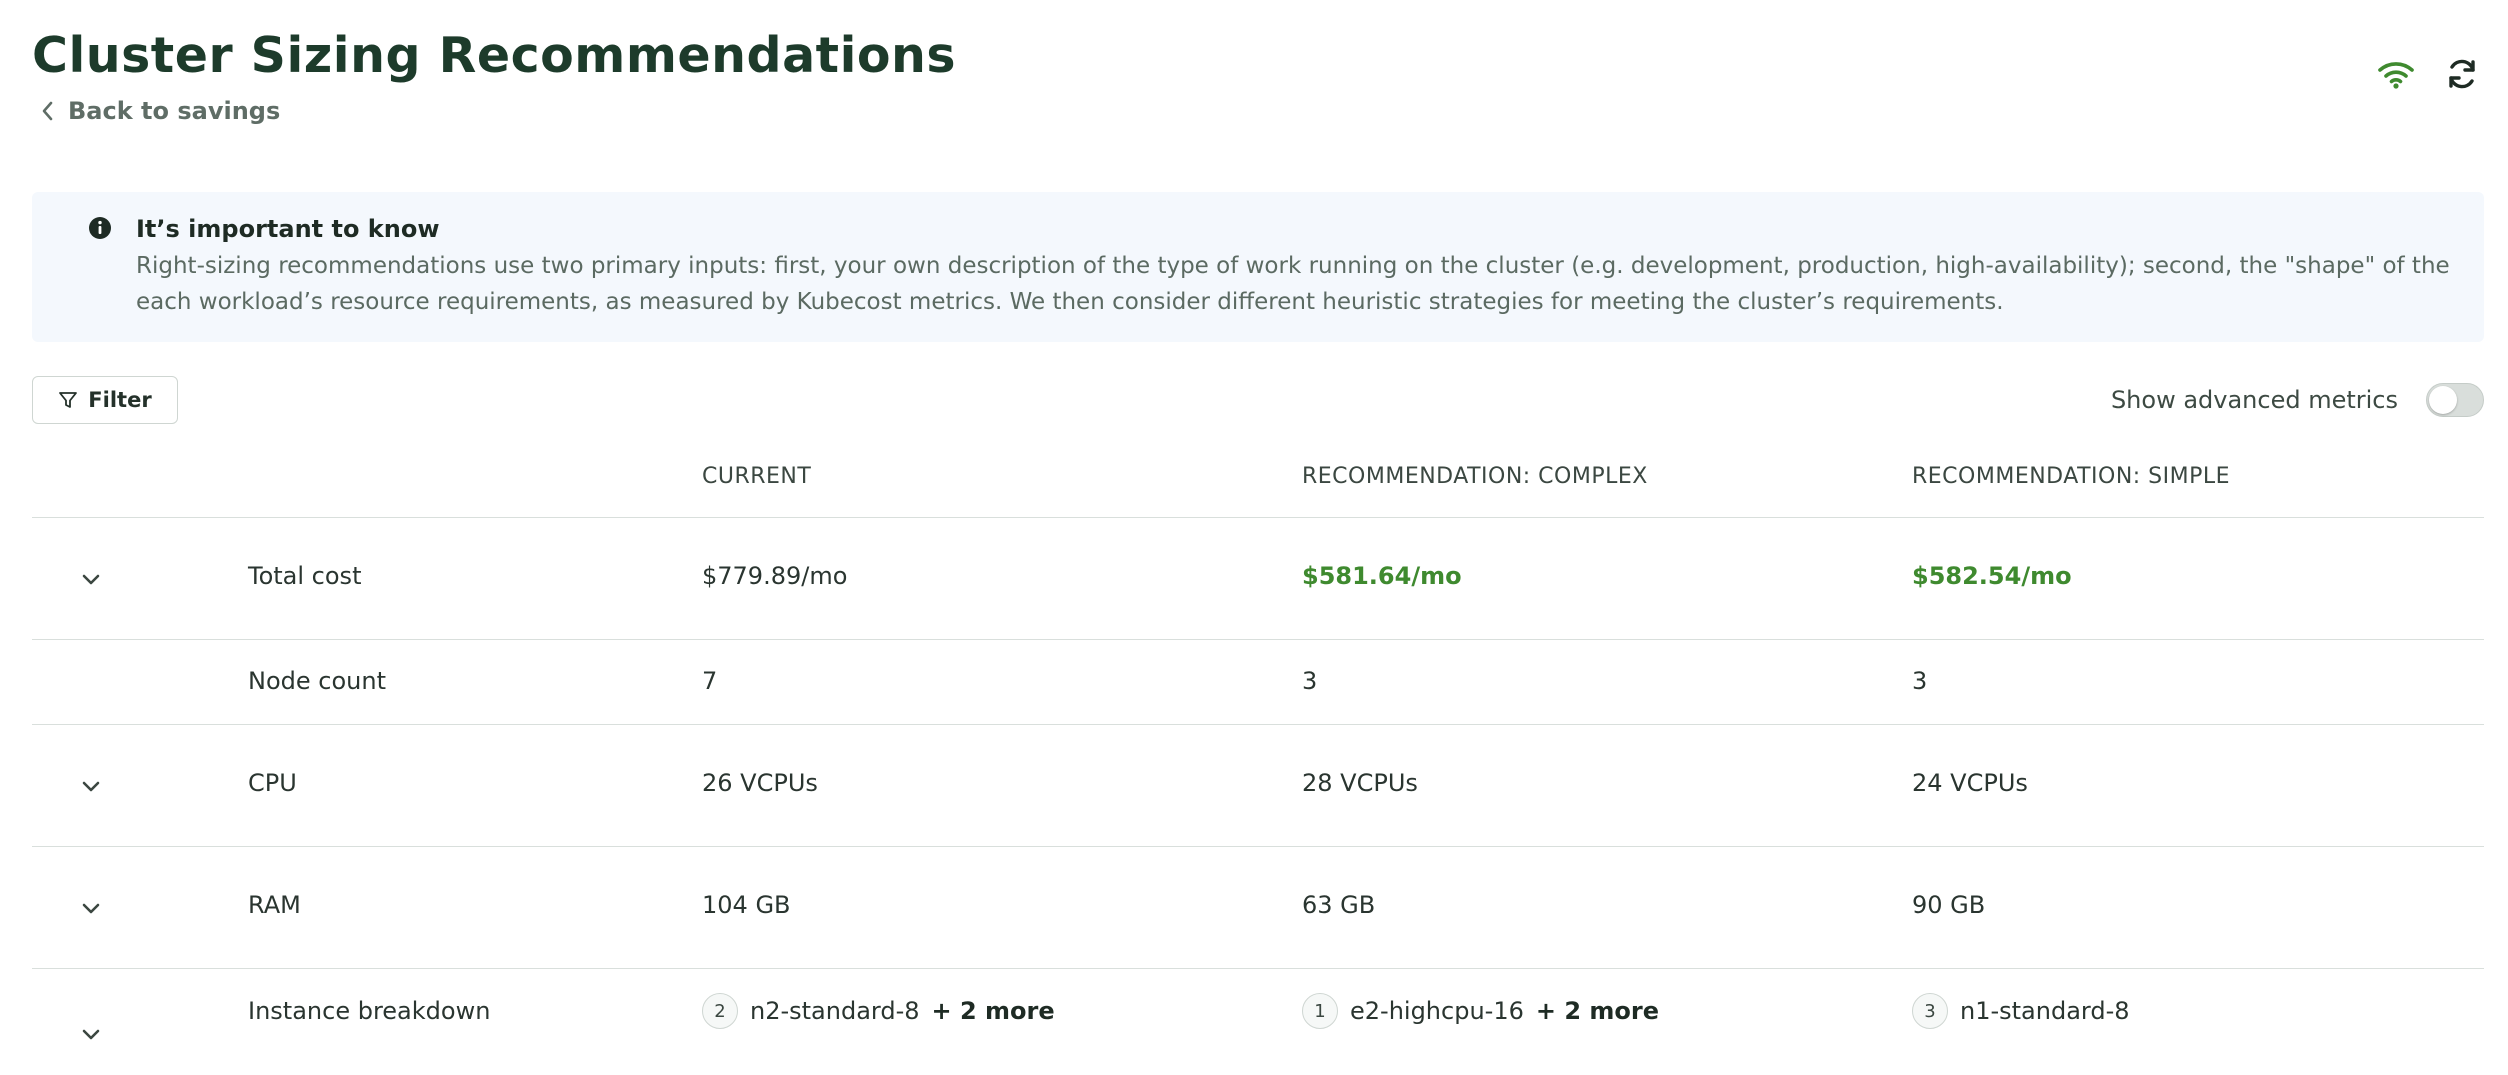 The image size is (2508, 1075). Describe the element at coordinates (746, 905) in the screenshot. I see `current-ram: 104 GB` at that location.